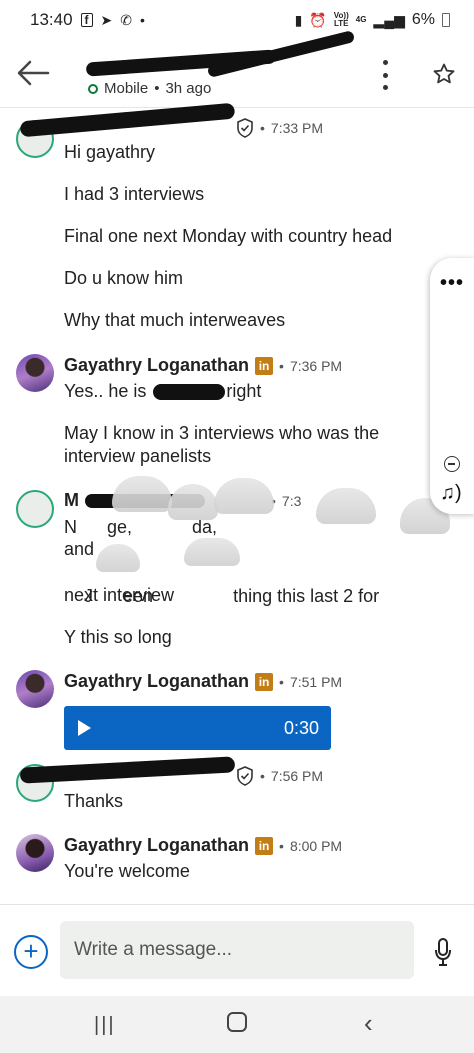 This screenshot has width=474, height=1053. Describe the element at coordinates (228, 236) in the screenshot. I see `message-text: Final one next Monday with country head` at that location.